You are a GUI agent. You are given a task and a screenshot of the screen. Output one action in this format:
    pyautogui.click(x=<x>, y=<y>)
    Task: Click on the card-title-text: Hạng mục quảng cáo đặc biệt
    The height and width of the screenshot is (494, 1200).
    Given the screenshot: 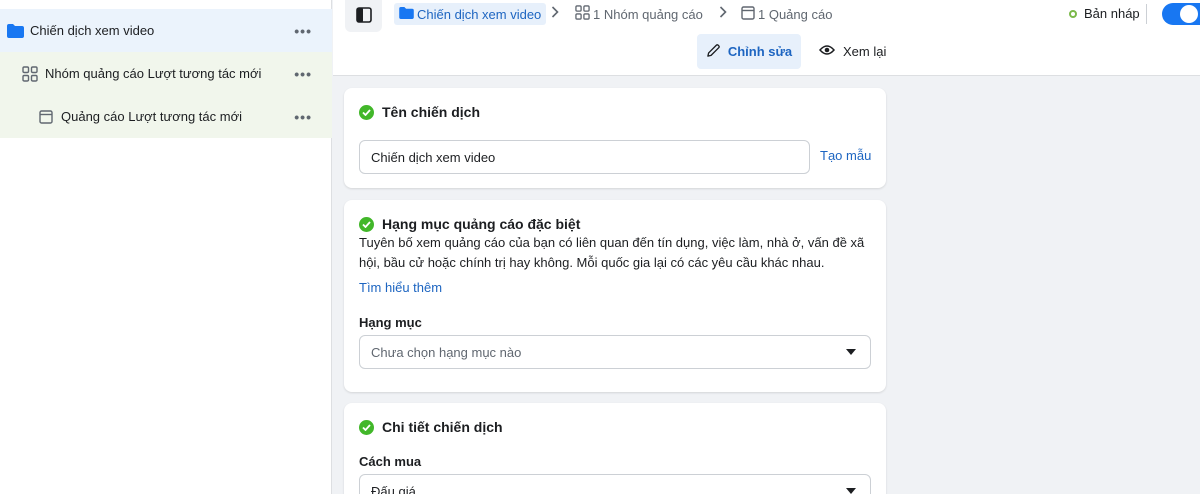 What is the action you would take?
    pyautogui.click(x=481, y=224)
    